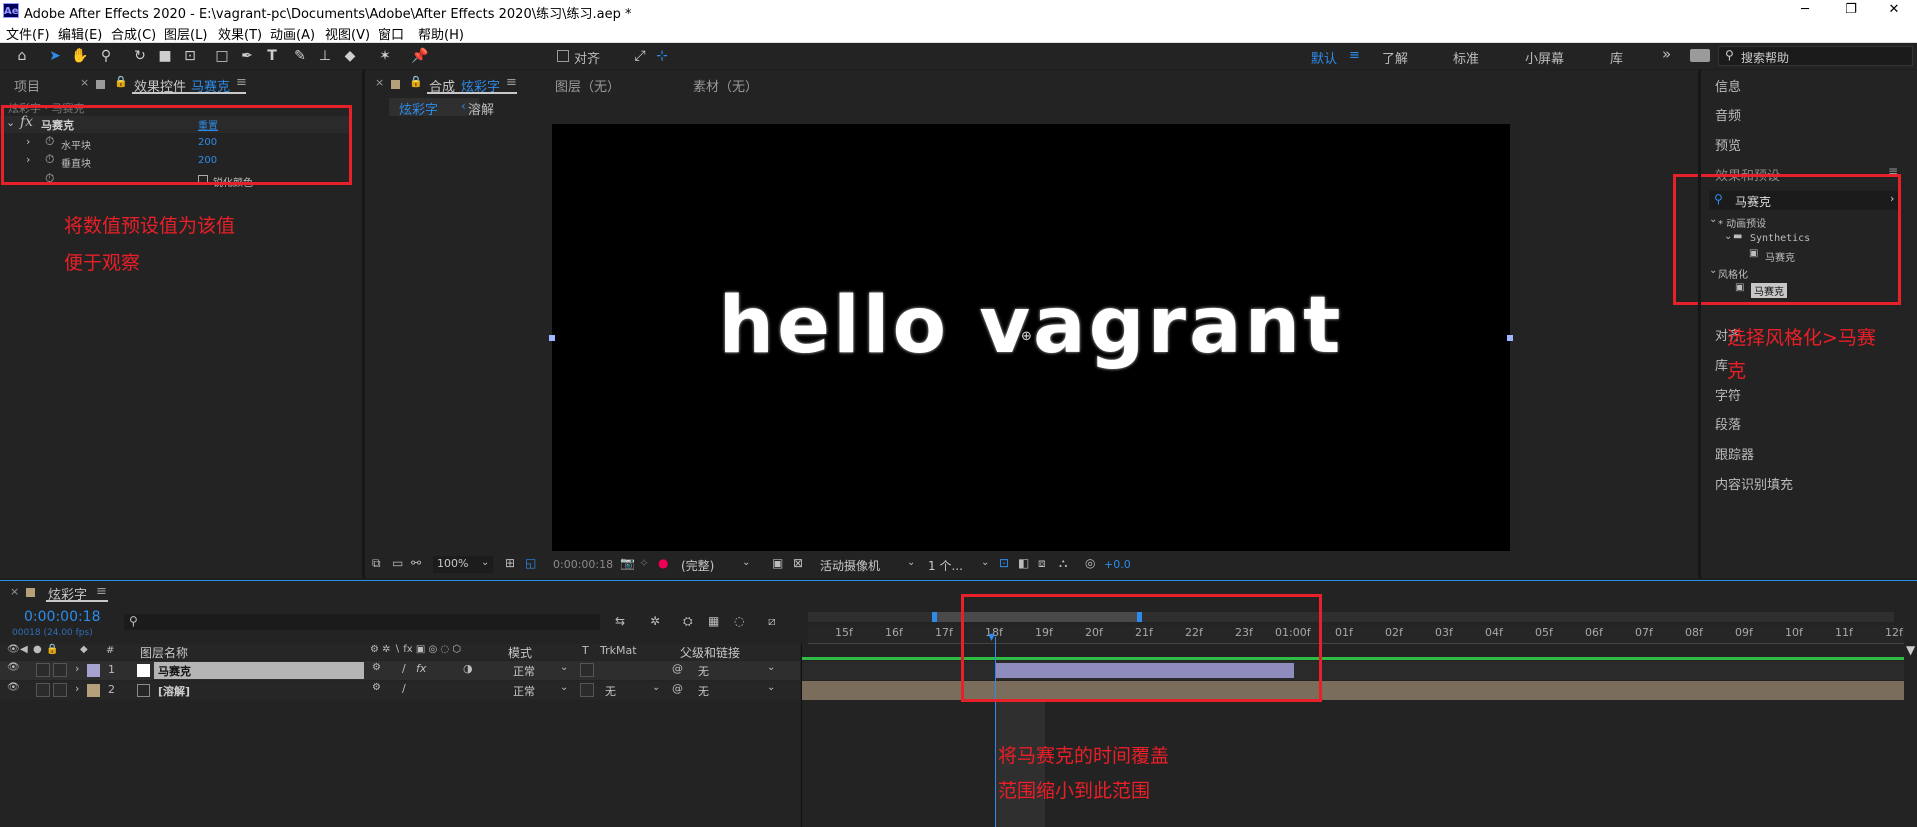 The image size is (1917, 827). I want to click on rectangle-tool-icon: □, so click(222, 56).